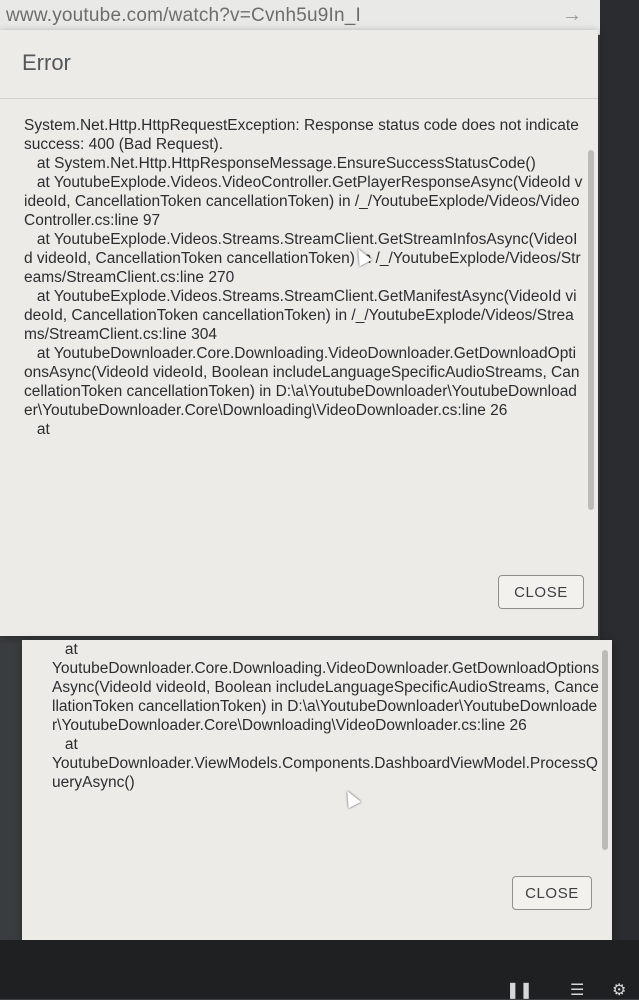 The height and width of the screenshot is (1000, 639). I want to click on pause-icon: ❚❚, so click(519, 990).